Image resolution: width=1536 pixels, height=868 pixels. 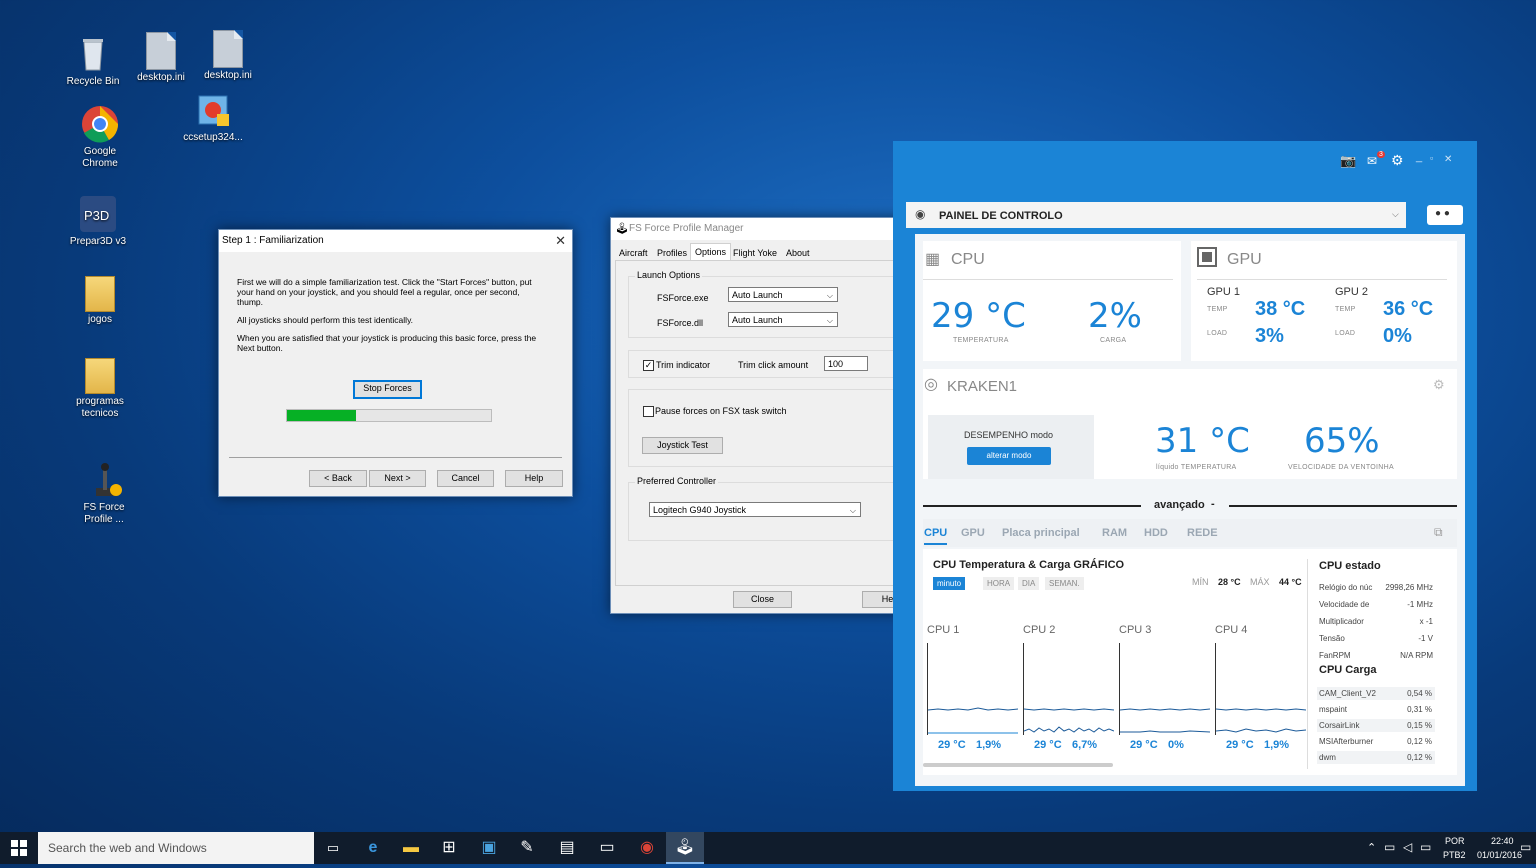 I want to click on file-icon, so click(x=228, y=49).